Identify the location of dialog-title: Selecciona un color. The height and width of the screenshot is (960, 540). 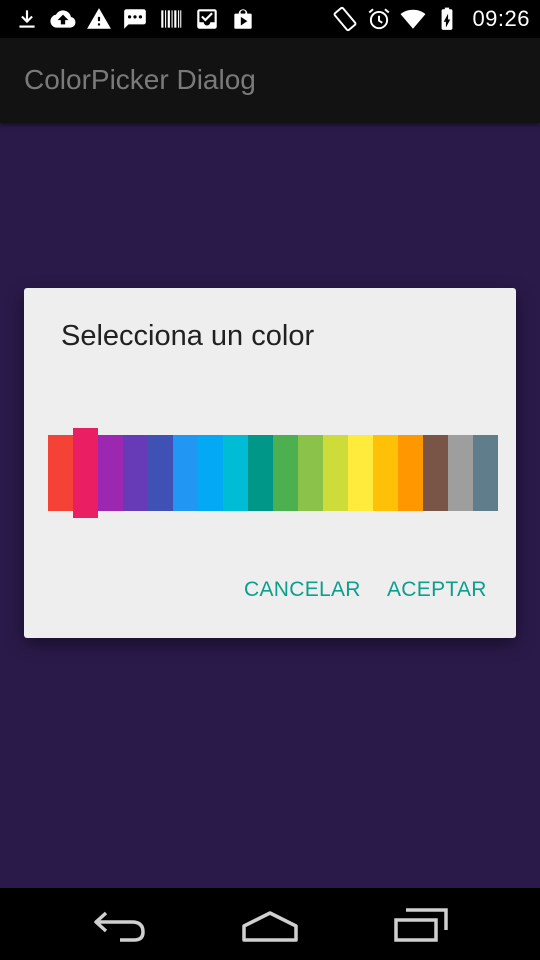
(188, 336).